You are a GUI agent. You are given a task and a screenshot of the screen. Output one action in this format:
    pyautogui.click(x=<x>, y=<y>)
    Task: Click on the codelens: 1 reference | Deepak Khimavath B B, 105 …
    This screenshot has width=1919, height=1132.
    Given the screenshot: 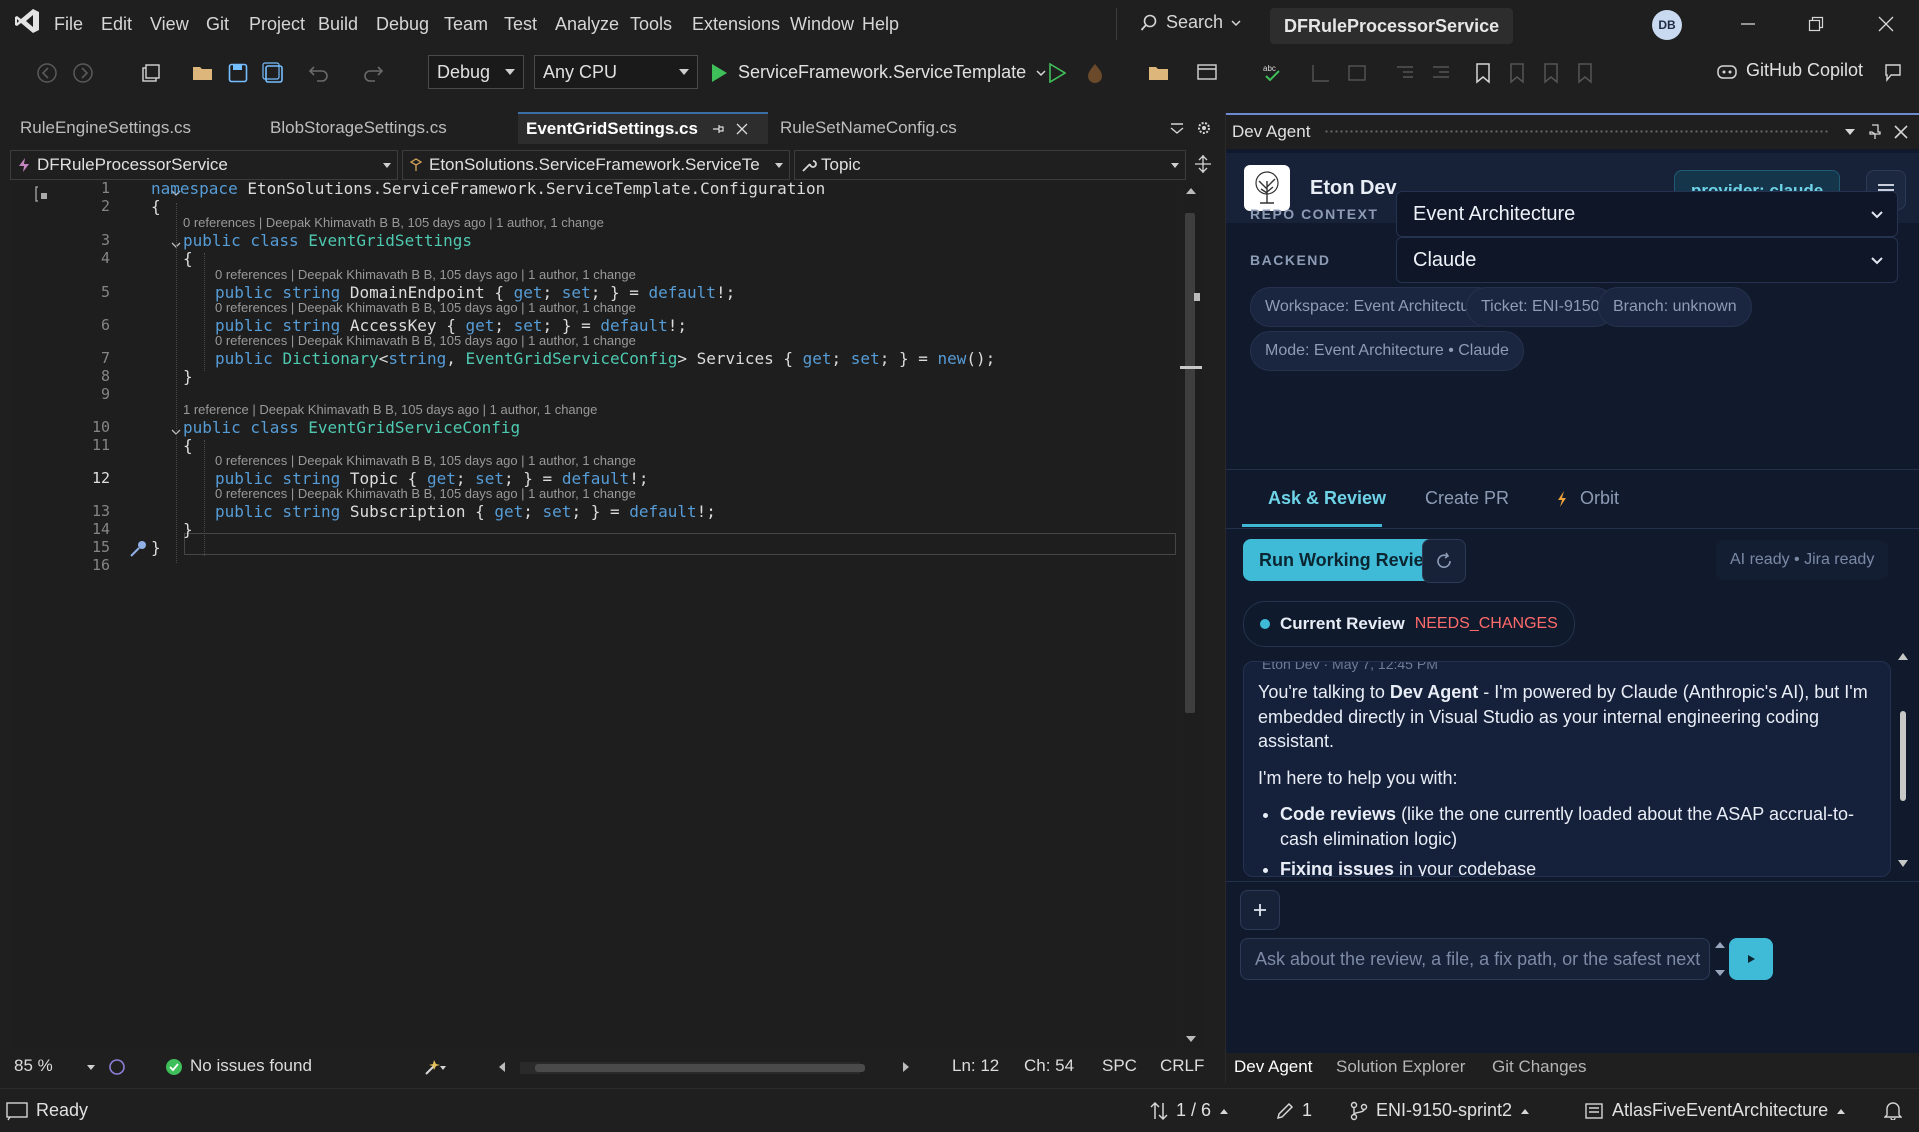 What is the action you would take?
    pyautogui.click(x=390, y=409)
    